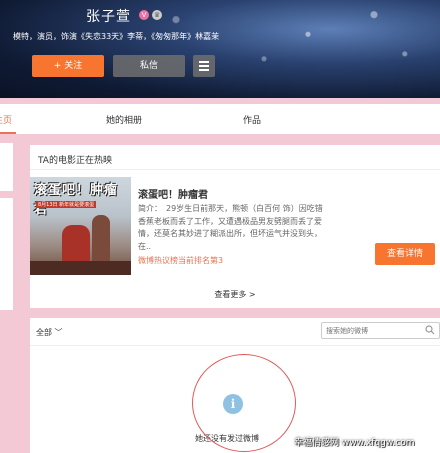  I want to click on active-tab-indicator, so click(8, 133).